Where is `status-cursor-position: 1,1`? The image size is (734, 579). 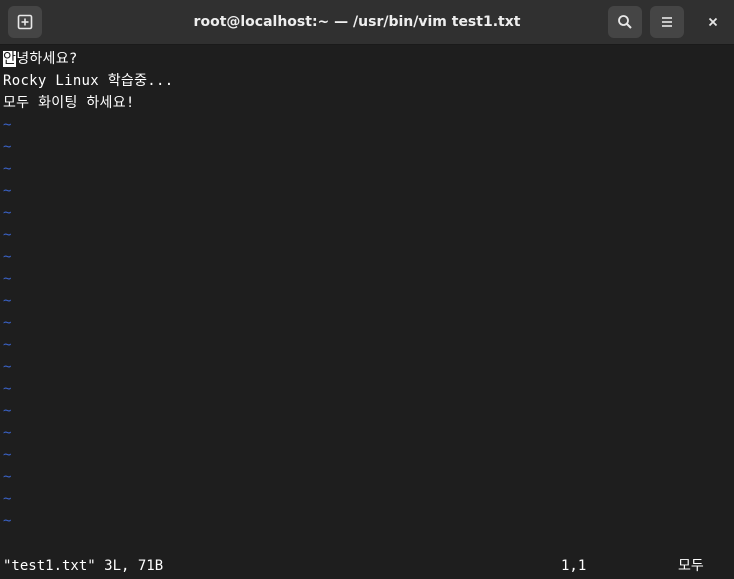 status-cursor-position: 1,1 is located at coordinates (574, 566).